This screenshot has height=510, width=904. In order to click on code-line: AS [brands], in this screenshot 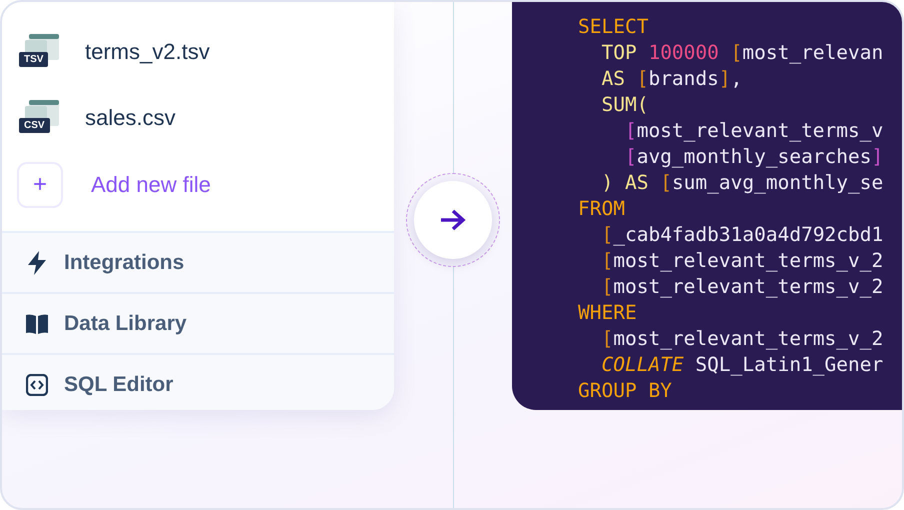, I will do `click(672, 79)`.